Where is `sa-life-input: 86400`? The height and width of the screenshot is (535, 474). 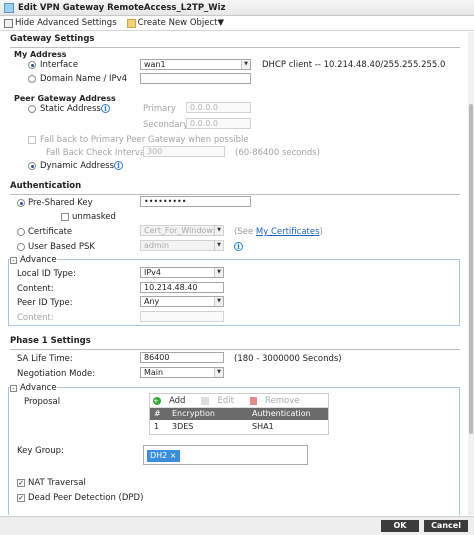 sa-life-input: 86400 is located at coordinates (182, 357).